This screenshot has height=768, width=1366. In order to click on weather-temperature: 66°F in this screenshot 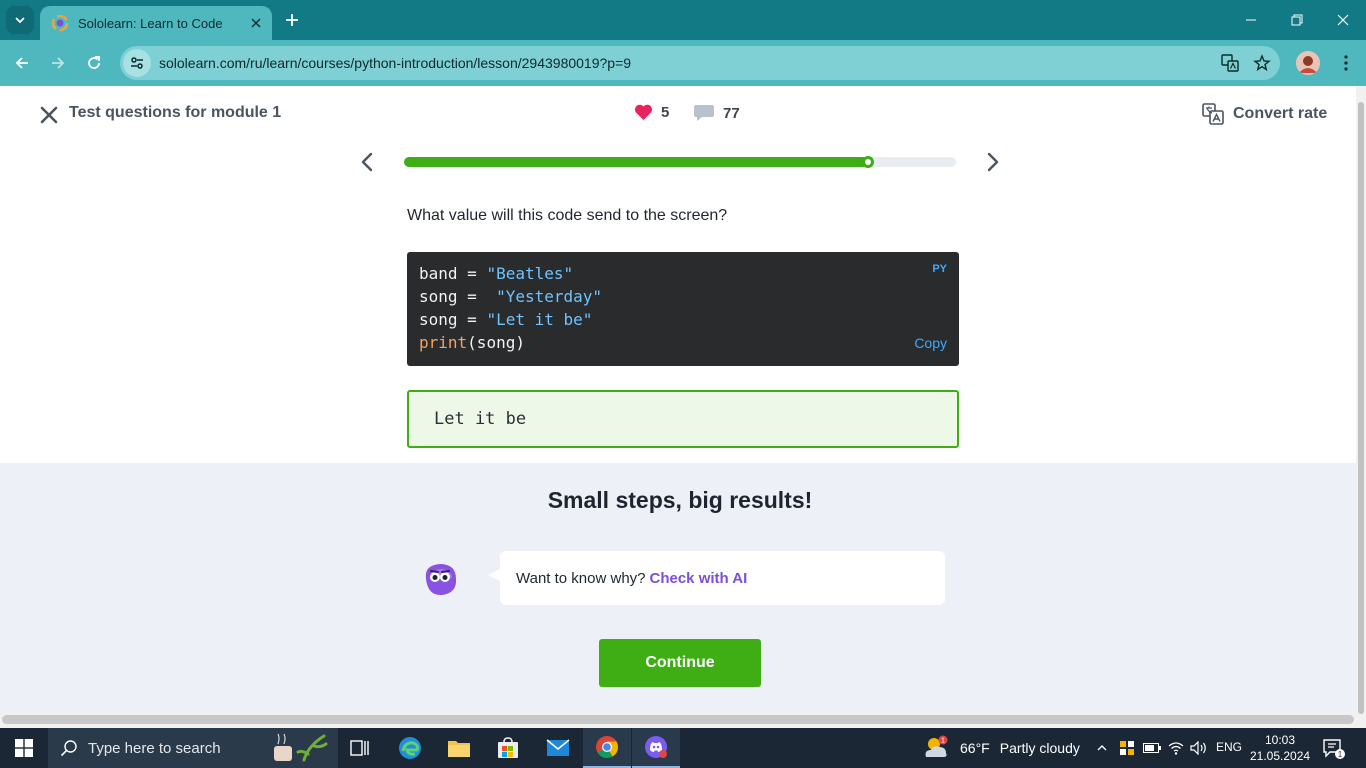, I will do `click(975, 748)`.